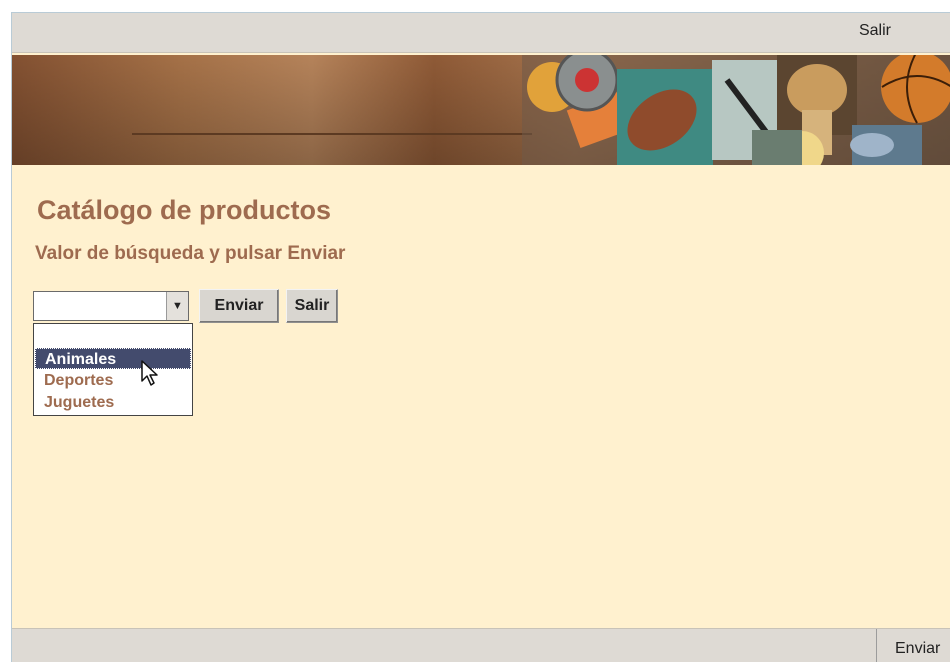 This screenshot has width=950, height=662. What do you see at coordinates (113, 358) in the screenshot?
I see `option-animales: Animales` at bounding box center [113, 358].